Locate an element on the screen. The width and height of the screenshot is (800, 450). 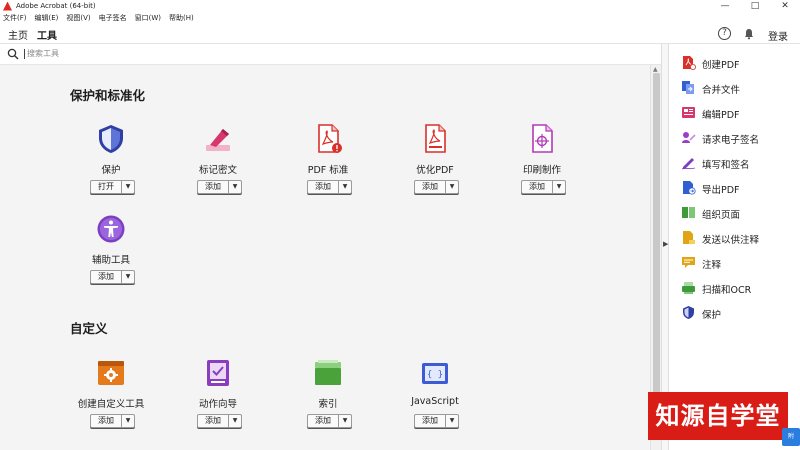
javascript-icon: { } is located at coordinates (435, 373).